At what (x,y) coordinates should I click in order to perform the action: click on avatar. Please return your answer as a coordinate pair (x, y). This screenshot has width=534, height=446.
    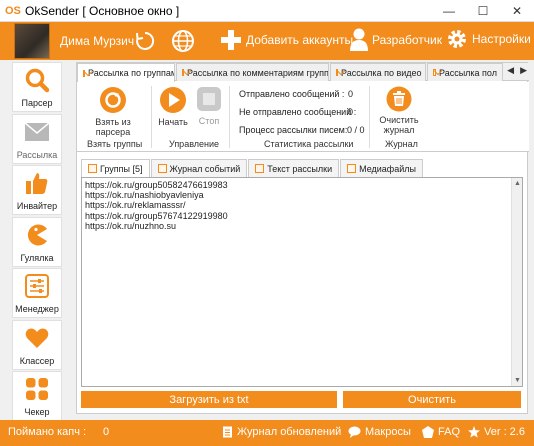
    Looking at the image, I should click on (32, 41).